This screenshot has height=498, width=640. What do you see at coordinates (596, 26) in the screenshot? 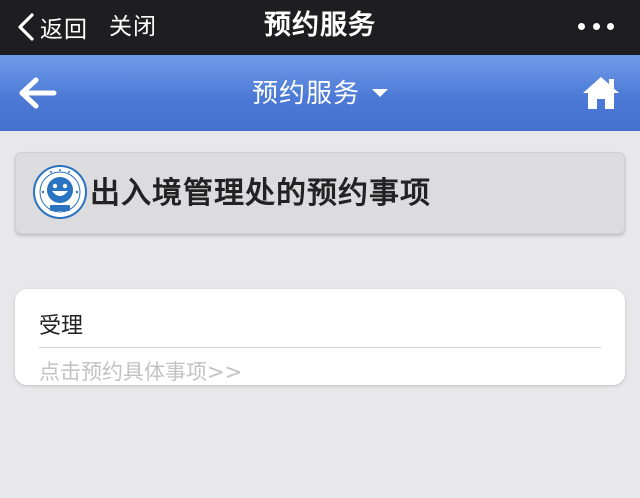
I see `more-options-button` at bounding box center [596, 26].